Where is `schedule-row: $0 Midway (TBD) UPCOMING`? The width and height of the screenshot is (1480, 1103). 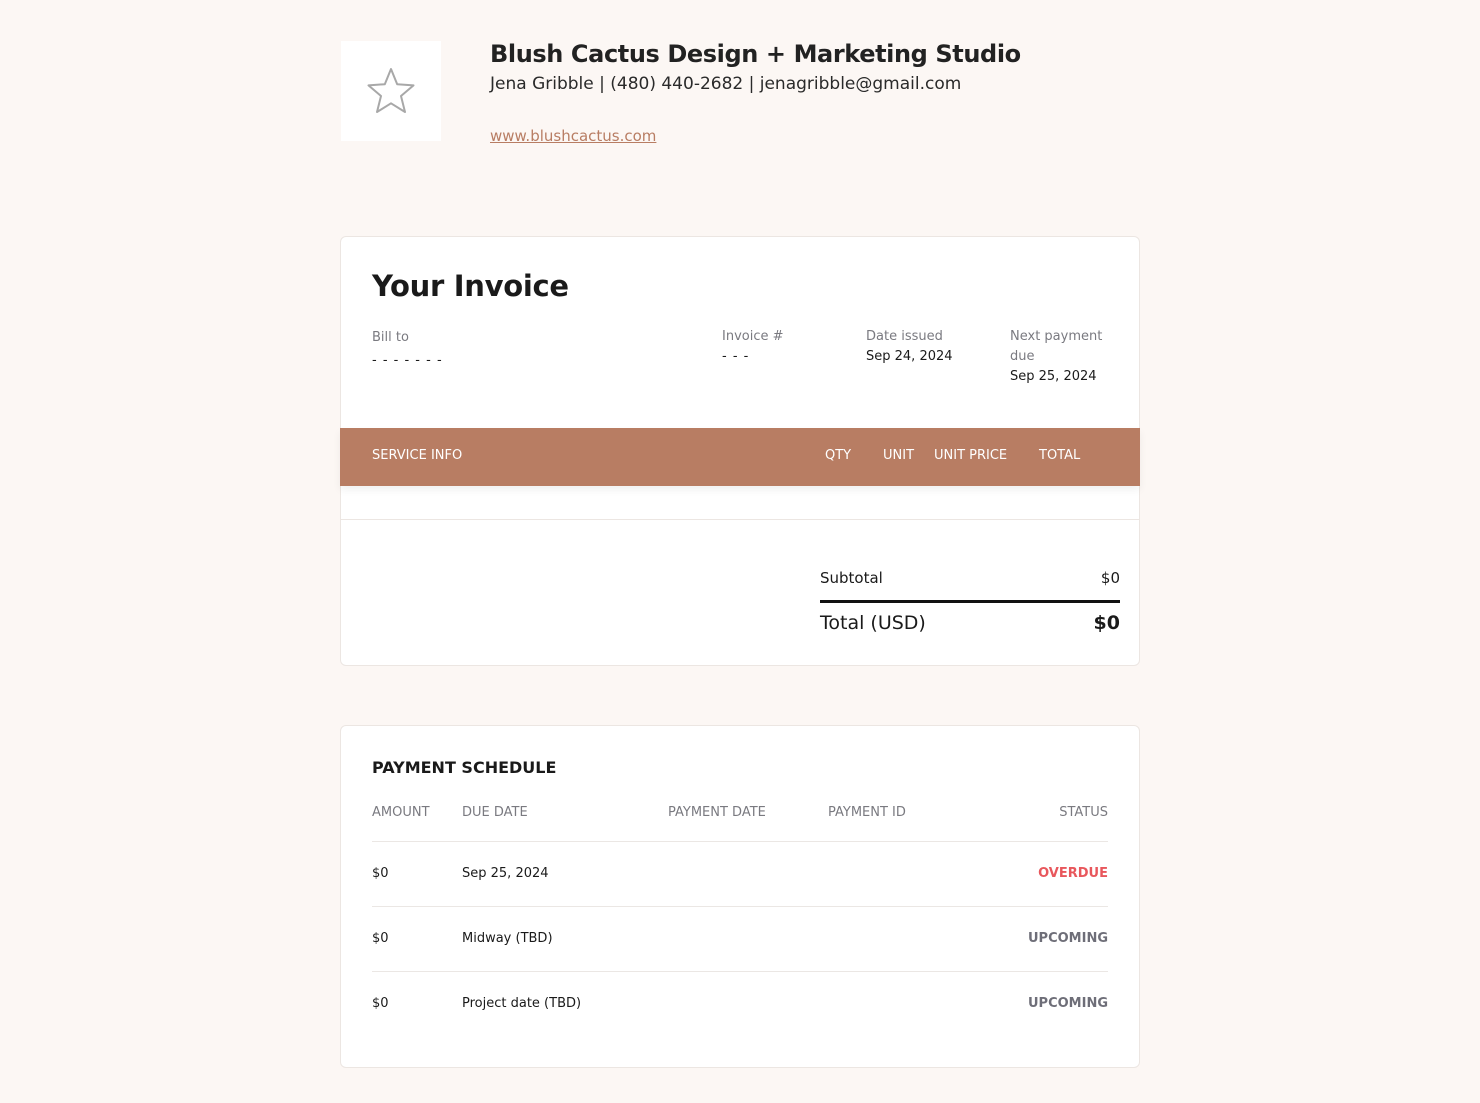
schedule-row: $0 Midway (TBD) UPCOMING is located at coordinates (740, 938).